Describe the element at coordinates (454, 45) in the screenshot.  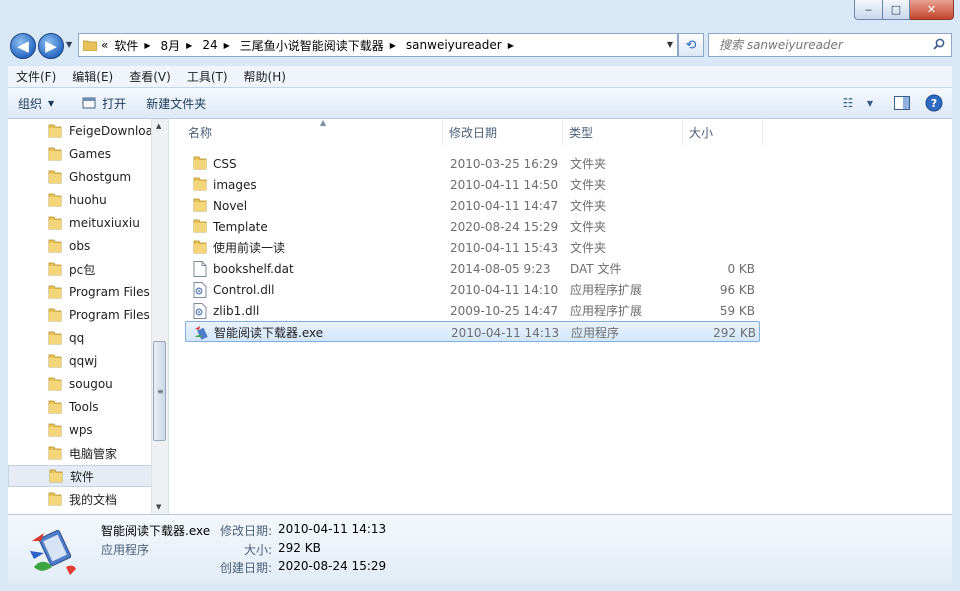
I see `breadcrumb-item: sanweiyureader` at that location.